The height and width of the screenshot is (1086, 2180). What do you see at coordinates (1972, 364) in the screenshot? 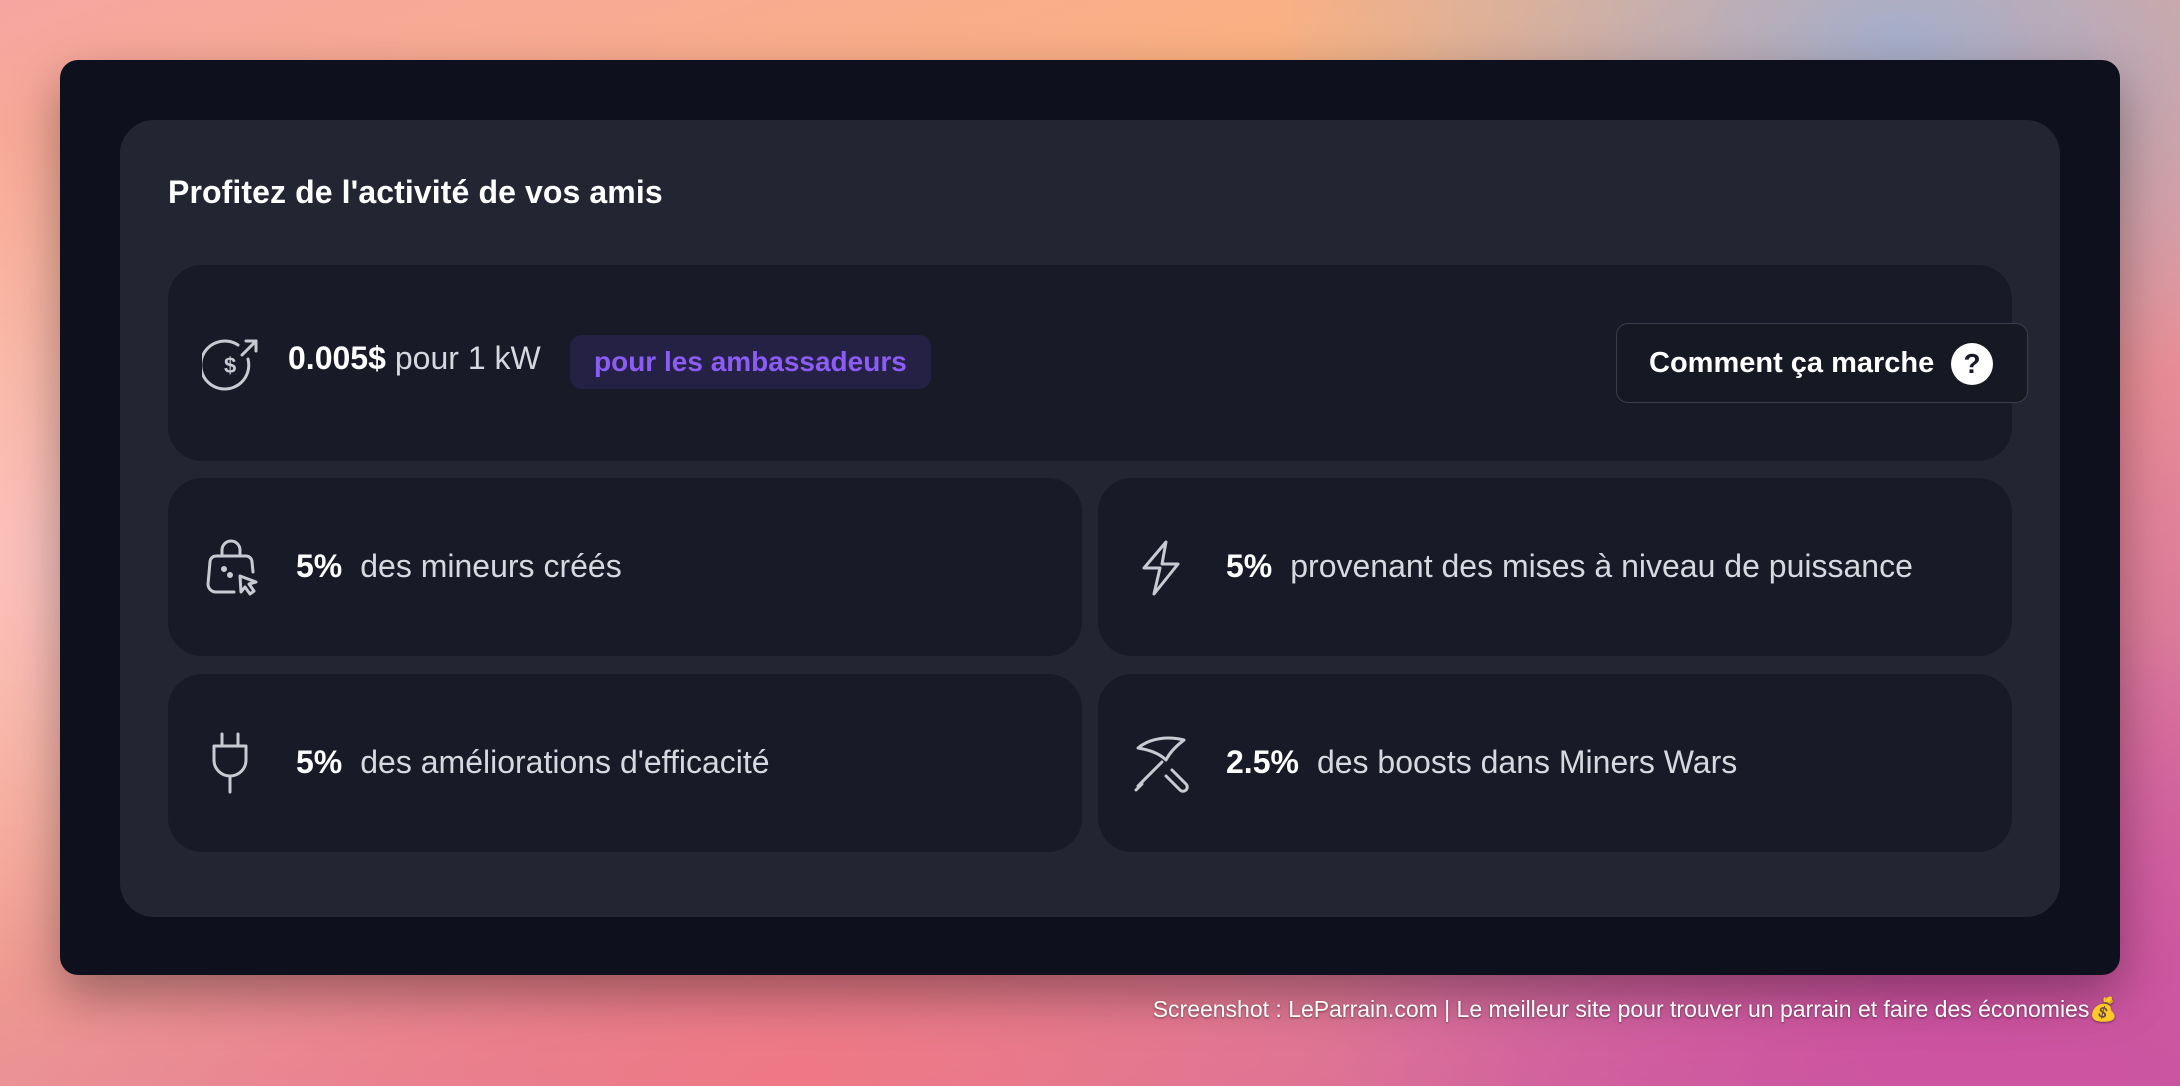
I see `help-icon: ?` at bounding box center [1972, 364].